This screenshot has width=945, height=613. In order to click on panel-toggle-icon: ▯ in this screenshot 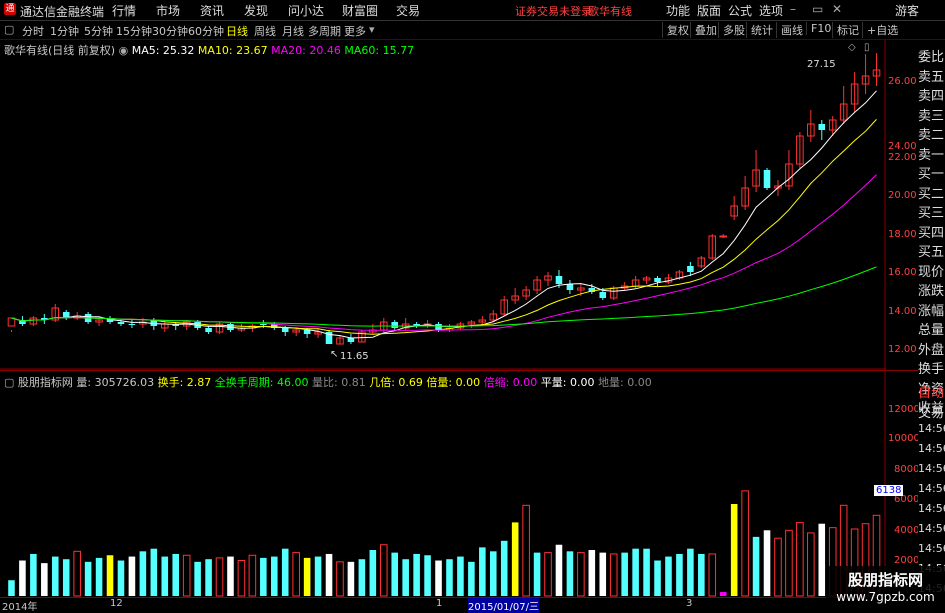, I will do `click(867, 47)`.